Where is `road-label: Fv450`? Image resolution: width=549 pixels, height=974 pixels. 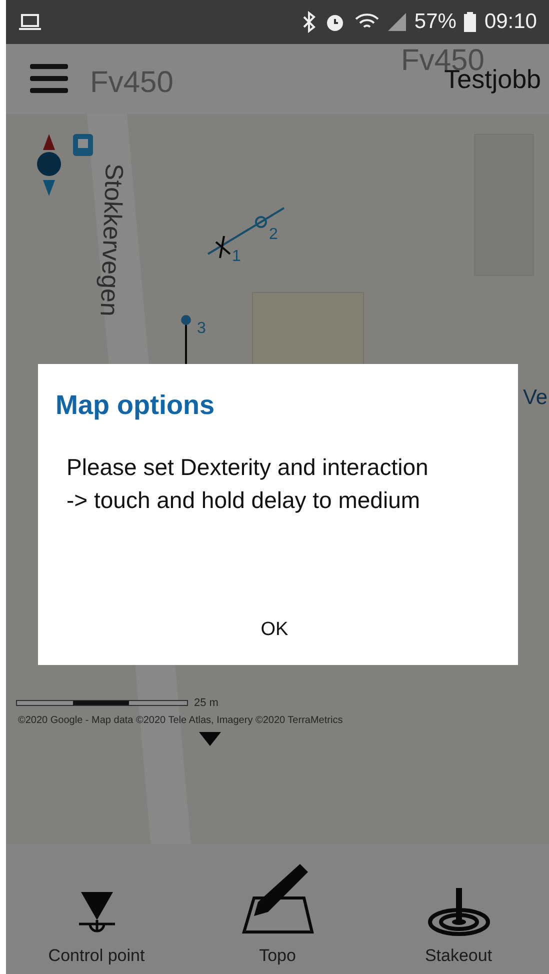 road-label: Fv450 is located at coordinates (132, 83).